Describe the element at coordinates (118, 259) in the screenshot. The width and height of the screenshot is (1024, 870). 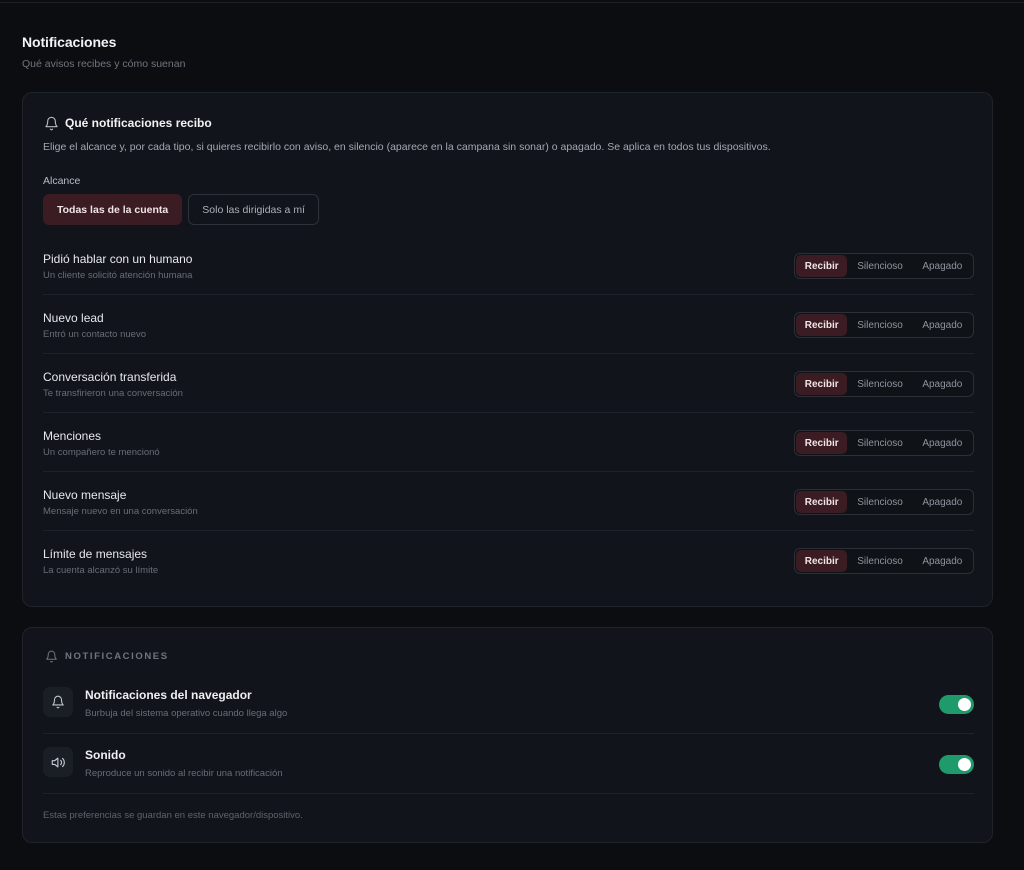
I see `type-title: Pidió hablar con un humano` at that location.